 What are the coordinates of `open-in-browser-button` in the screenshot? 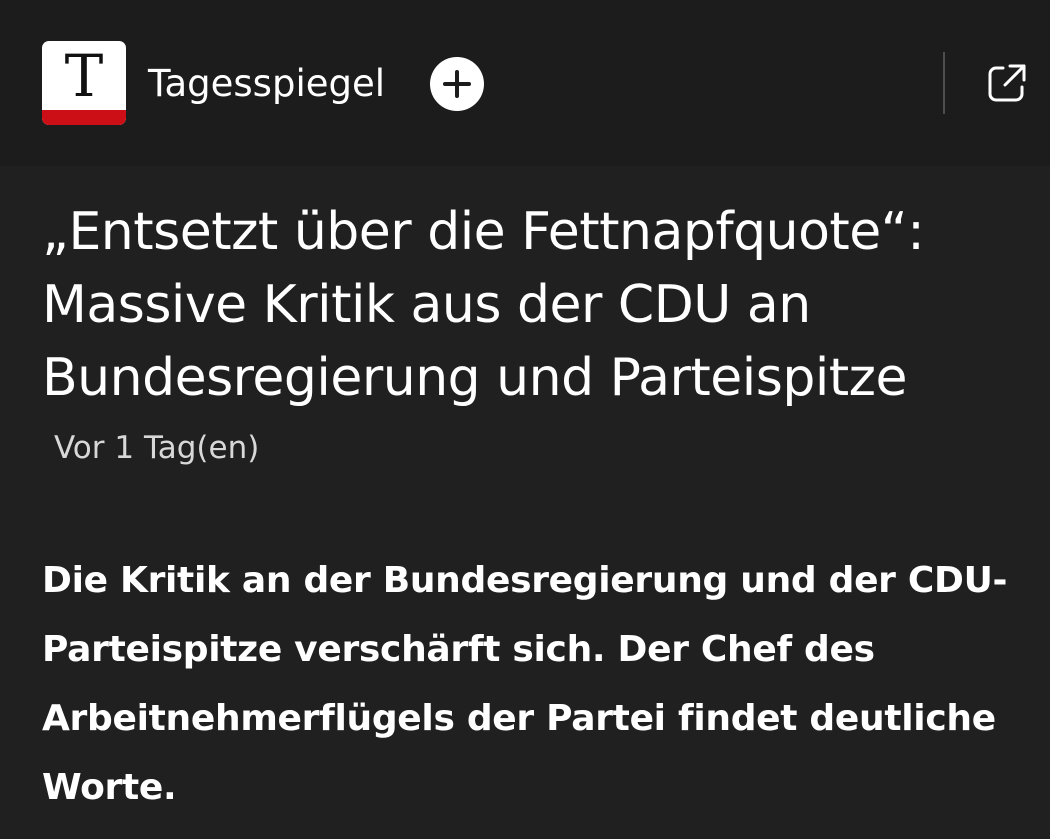 It's located at (1007, 83).